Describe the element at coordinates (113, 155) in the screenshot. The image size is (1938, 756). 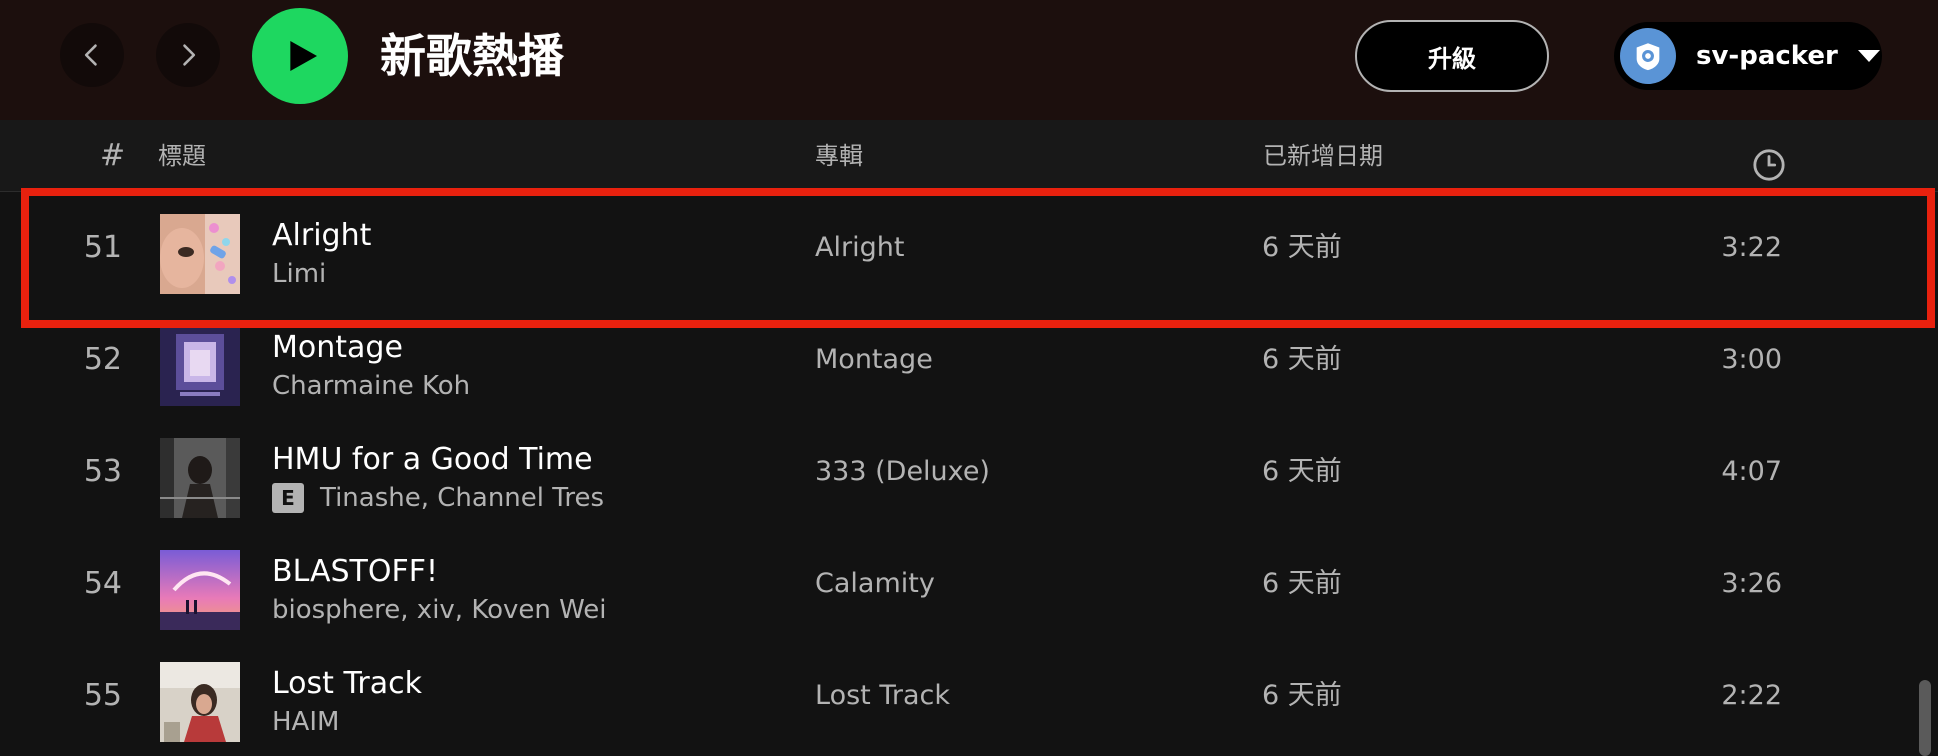
I see `column-header-number: #` at that location.